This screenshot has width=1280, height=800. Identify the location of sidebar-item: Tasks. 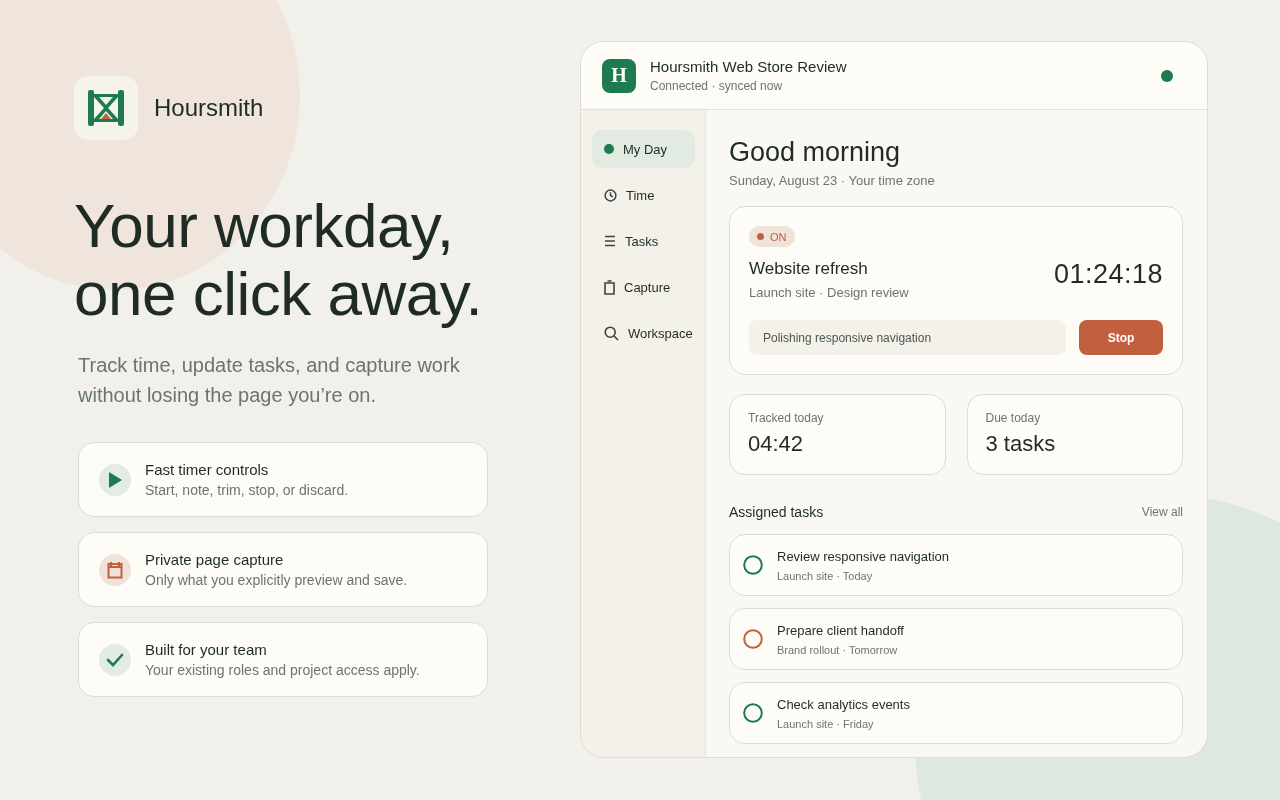
(643, 241).